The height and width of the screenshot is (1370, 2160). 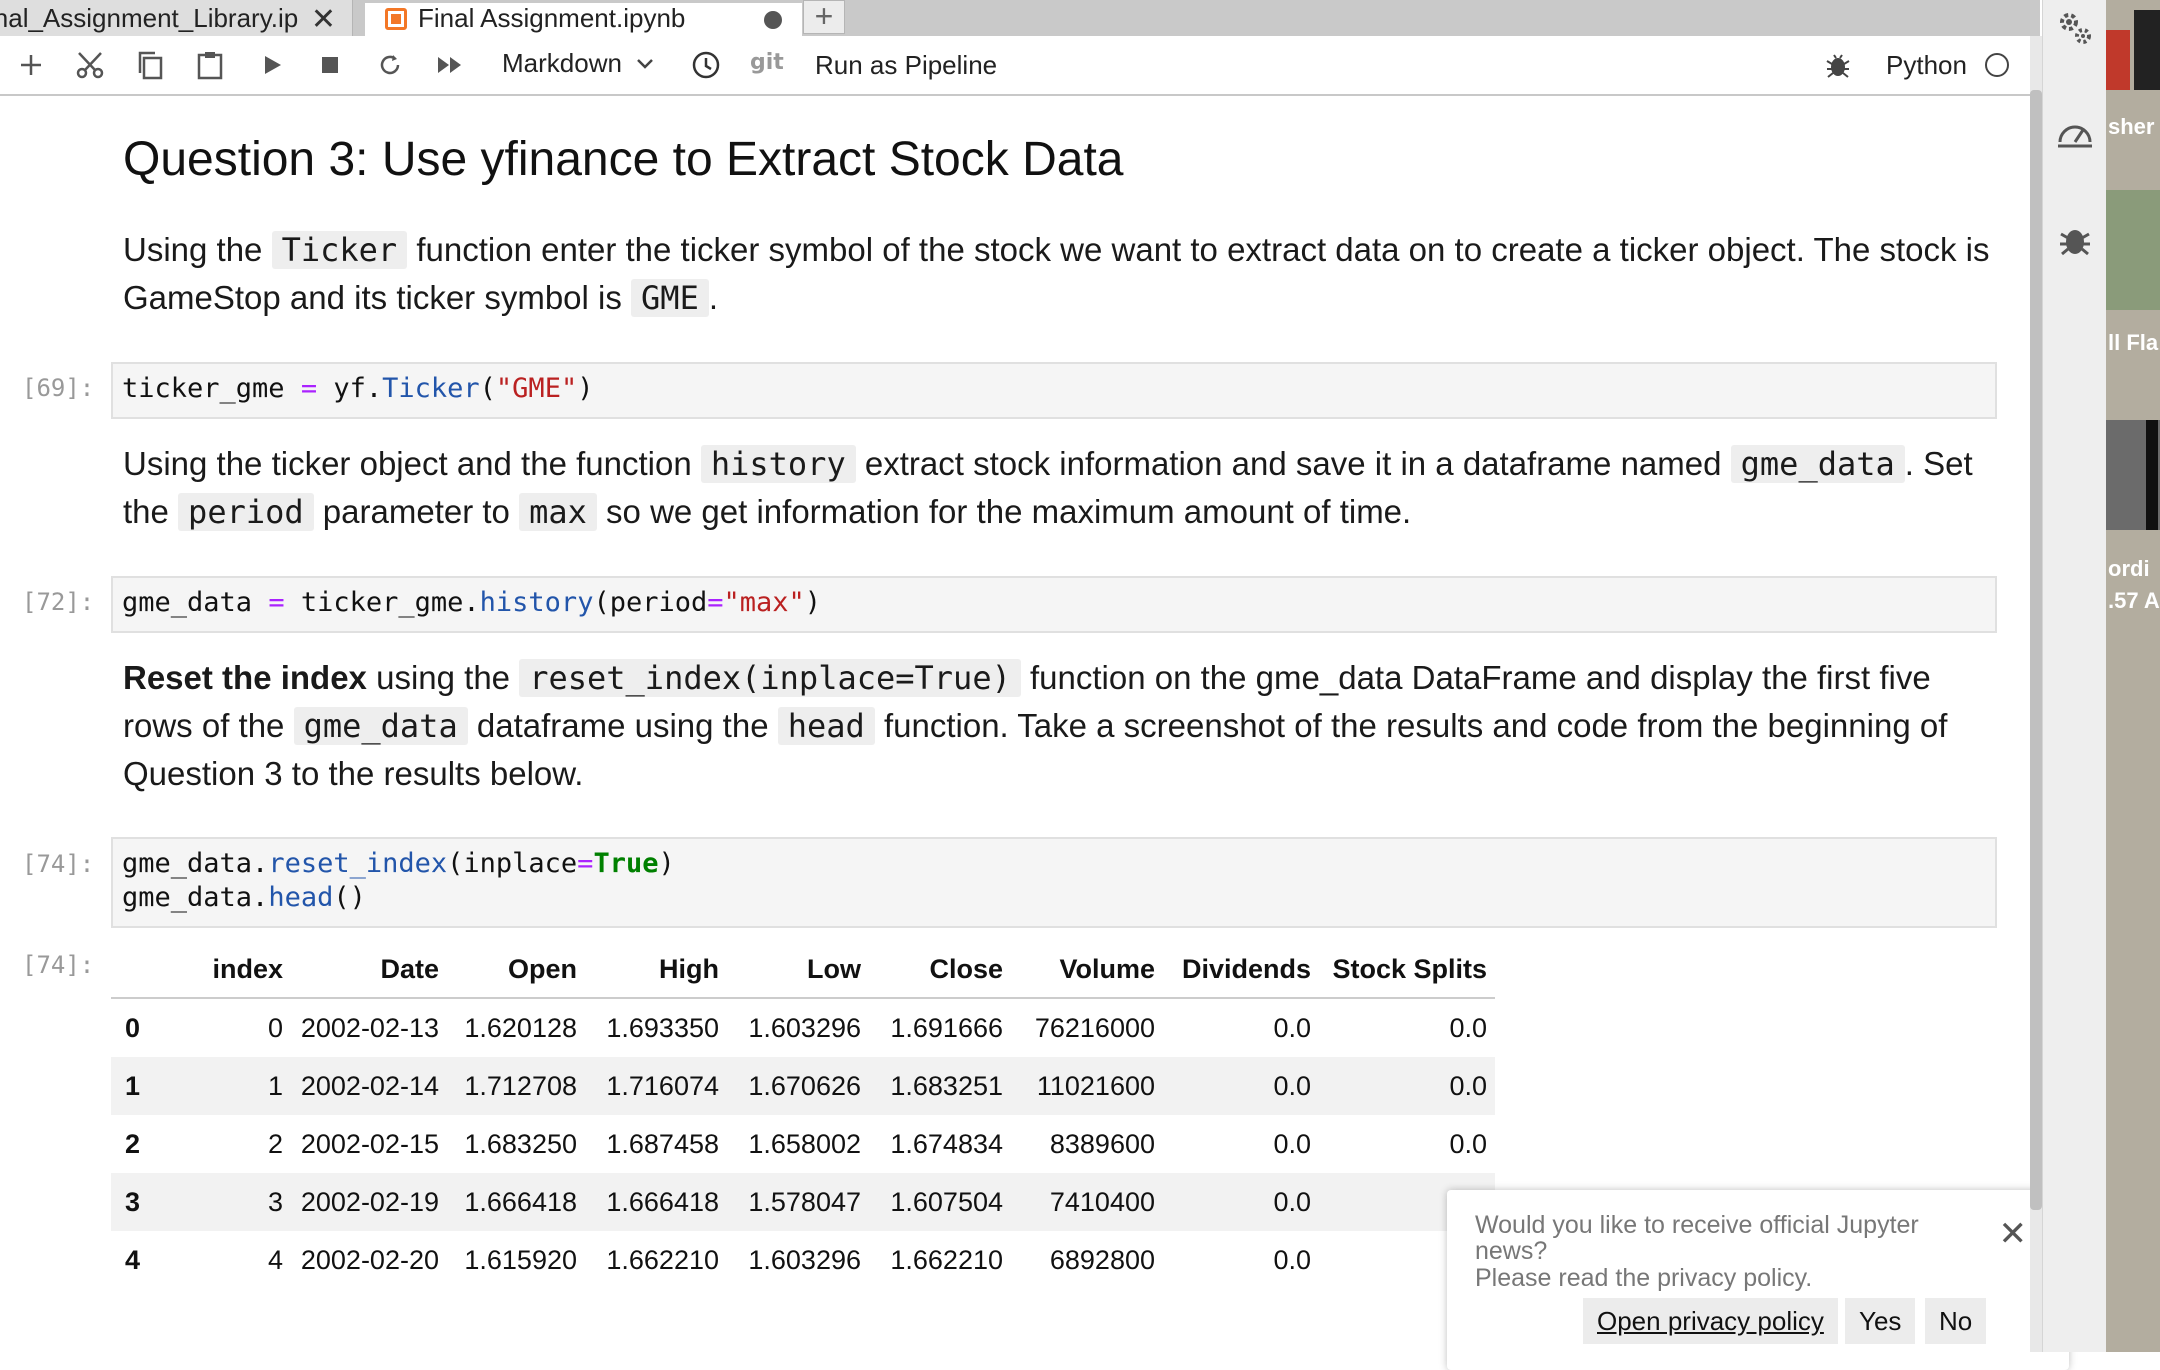 I want to click on table-header: Volume, so click(x=1087, y=970).